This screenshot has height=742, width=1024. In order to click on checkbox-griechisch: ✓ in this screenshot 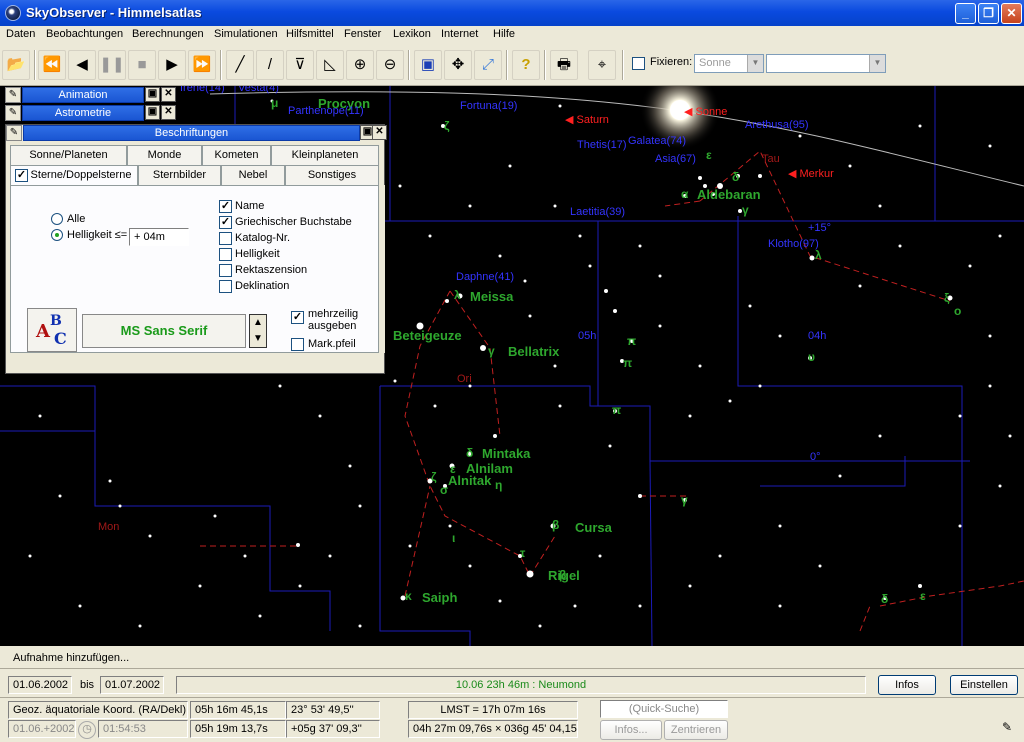, I will do `click(225, 222)`.